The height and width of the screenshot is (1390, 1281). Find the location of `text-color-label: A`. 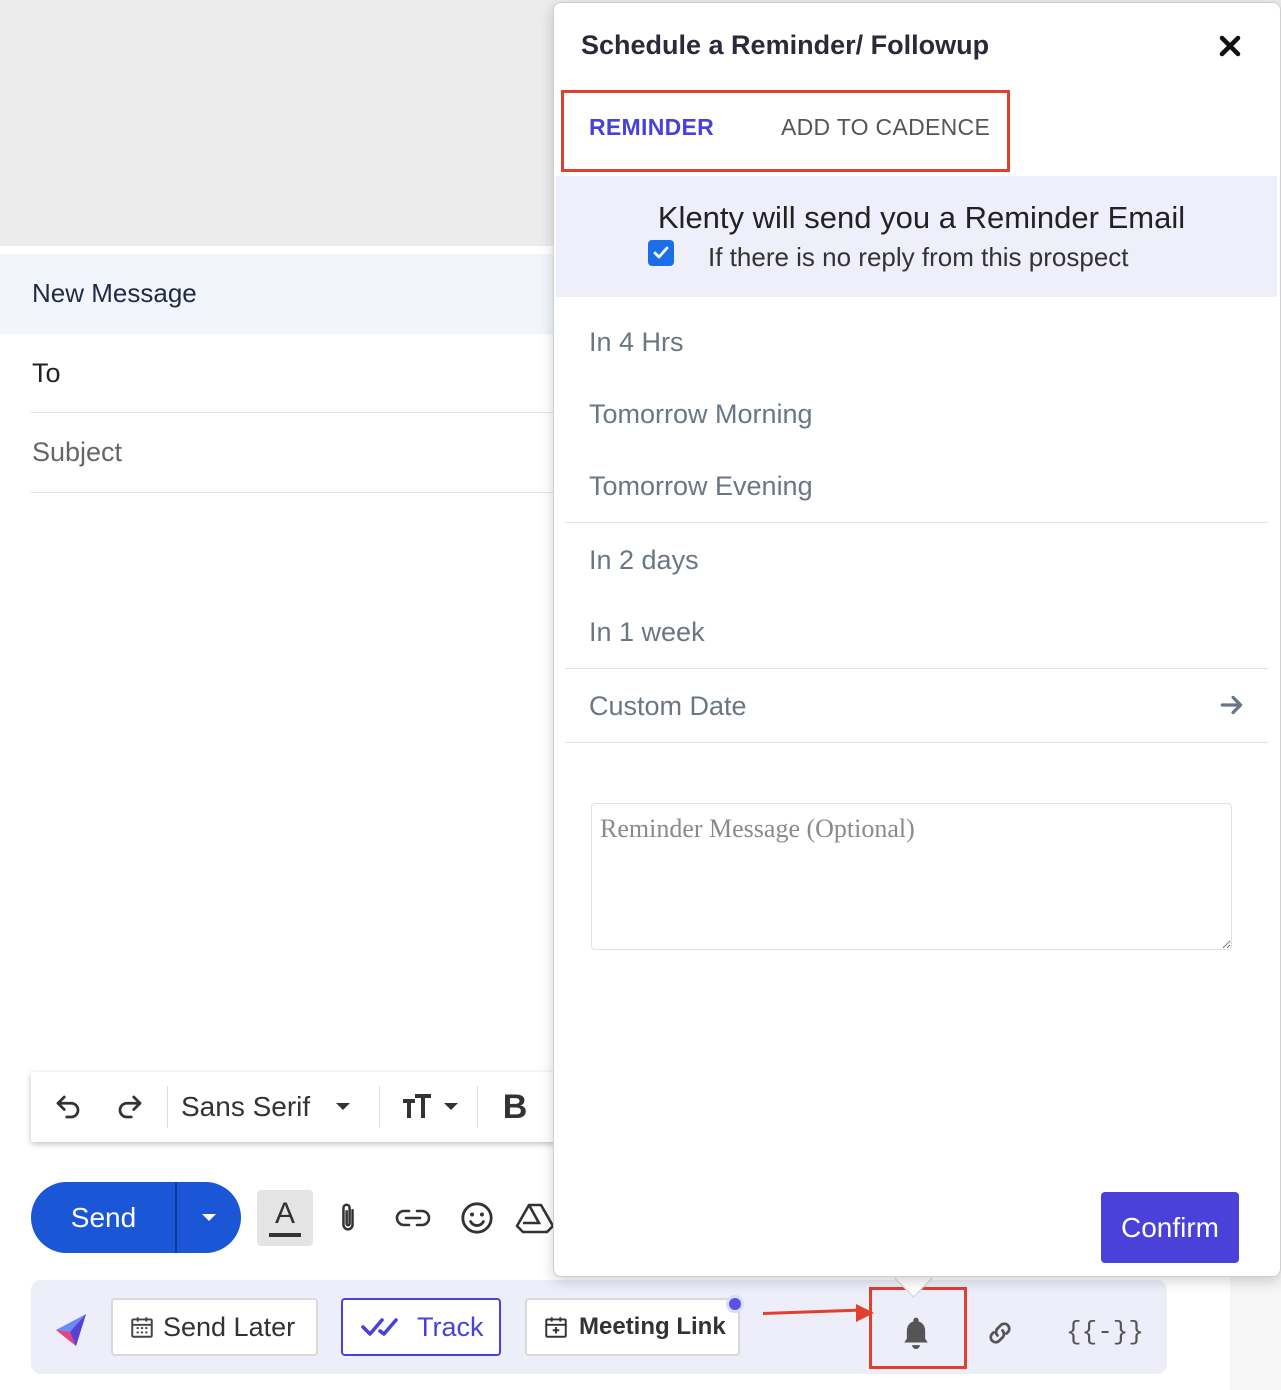

text-color-label: A is located at coordinates (284, 1213).